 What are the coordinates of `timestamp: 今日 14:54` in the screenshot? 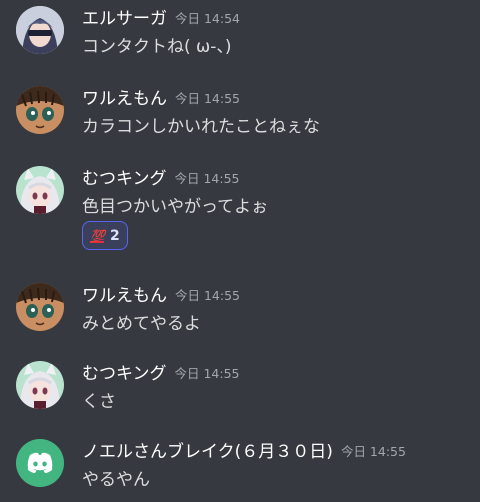 It's located at (207, 18).